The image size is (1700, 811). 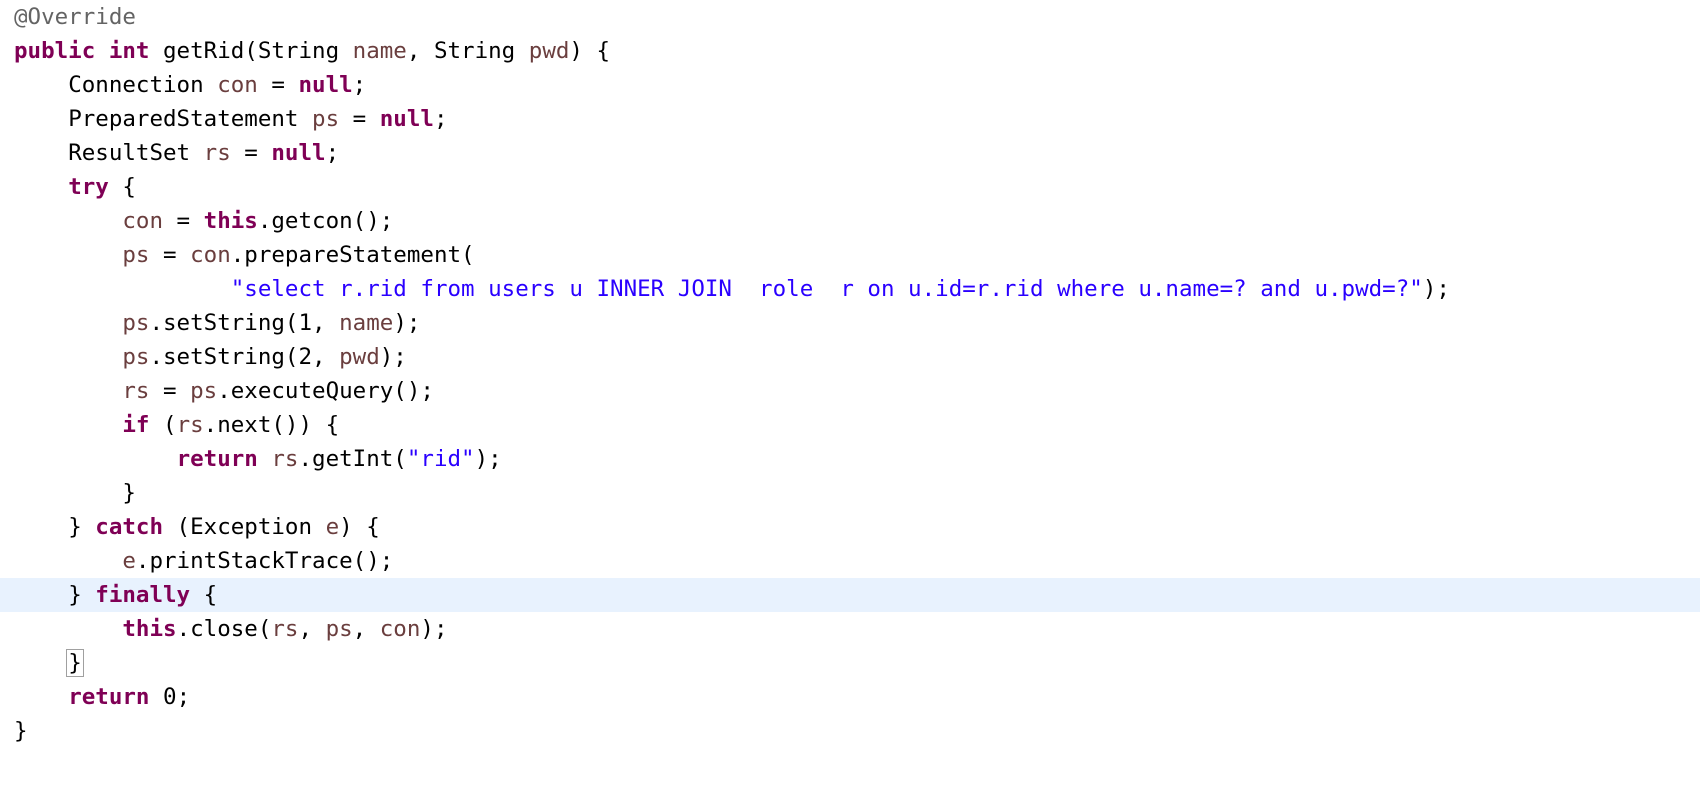 What do you see at coordinates (850, 425) in the screenshot?
I see `code-line: if (rs.next()) {` at bounding box center [850, 425].